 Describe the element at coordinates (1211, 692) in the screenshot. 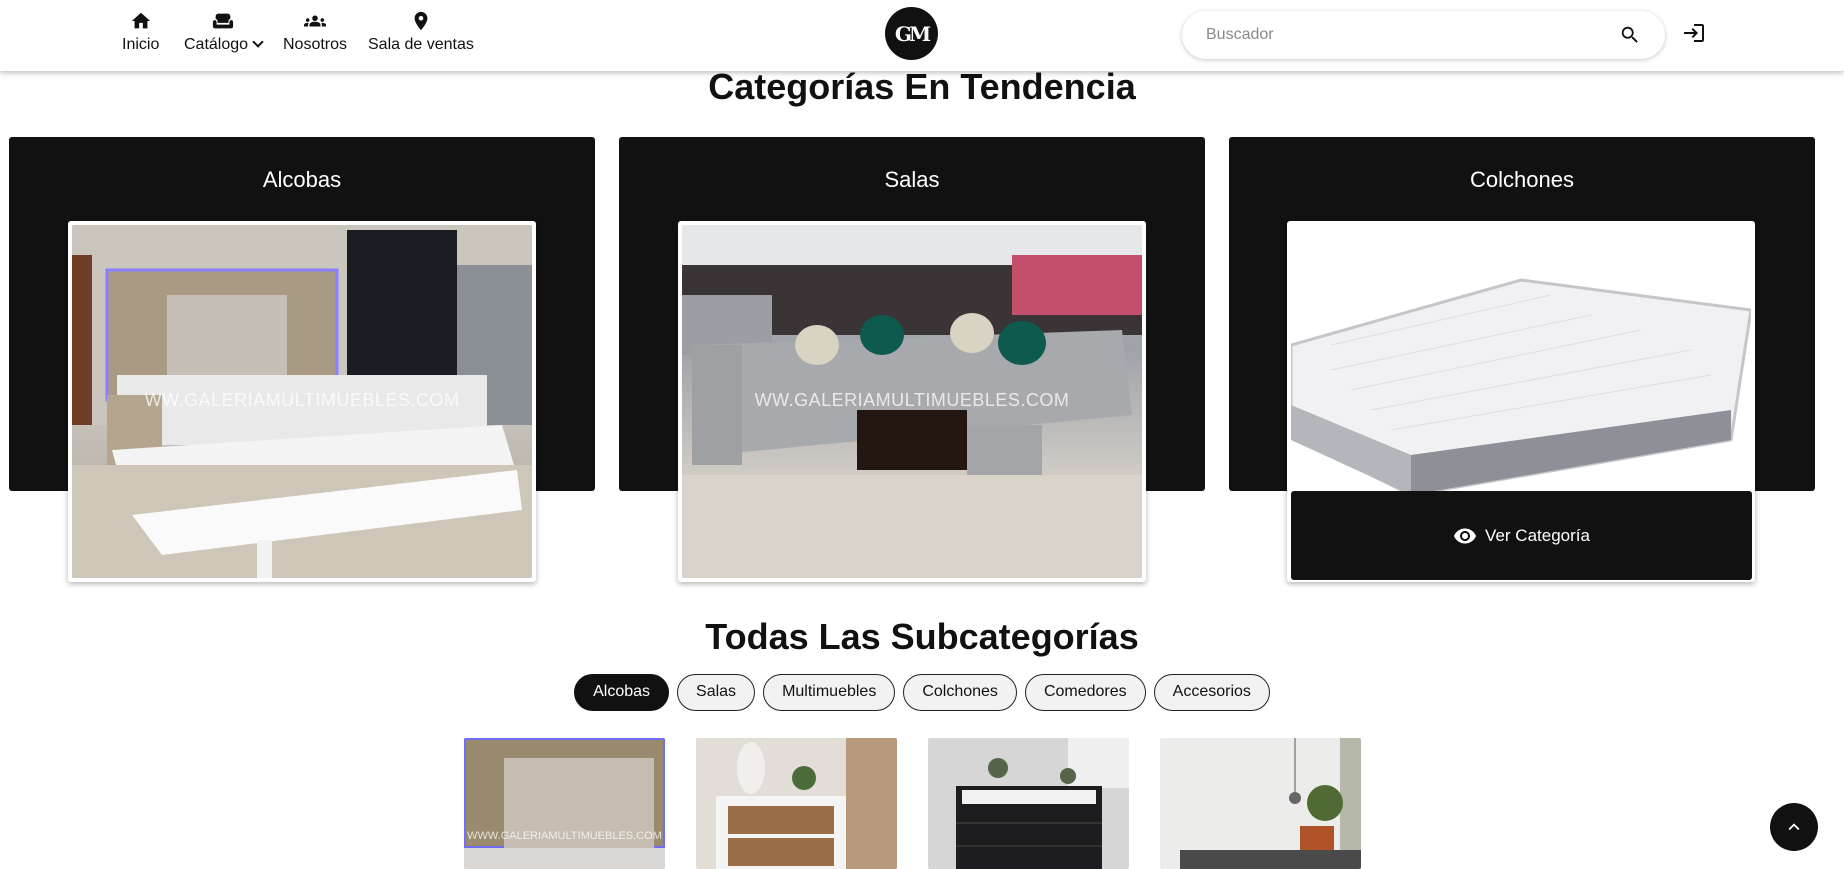

I see `pill-accesorios: Accesorios` at that location.